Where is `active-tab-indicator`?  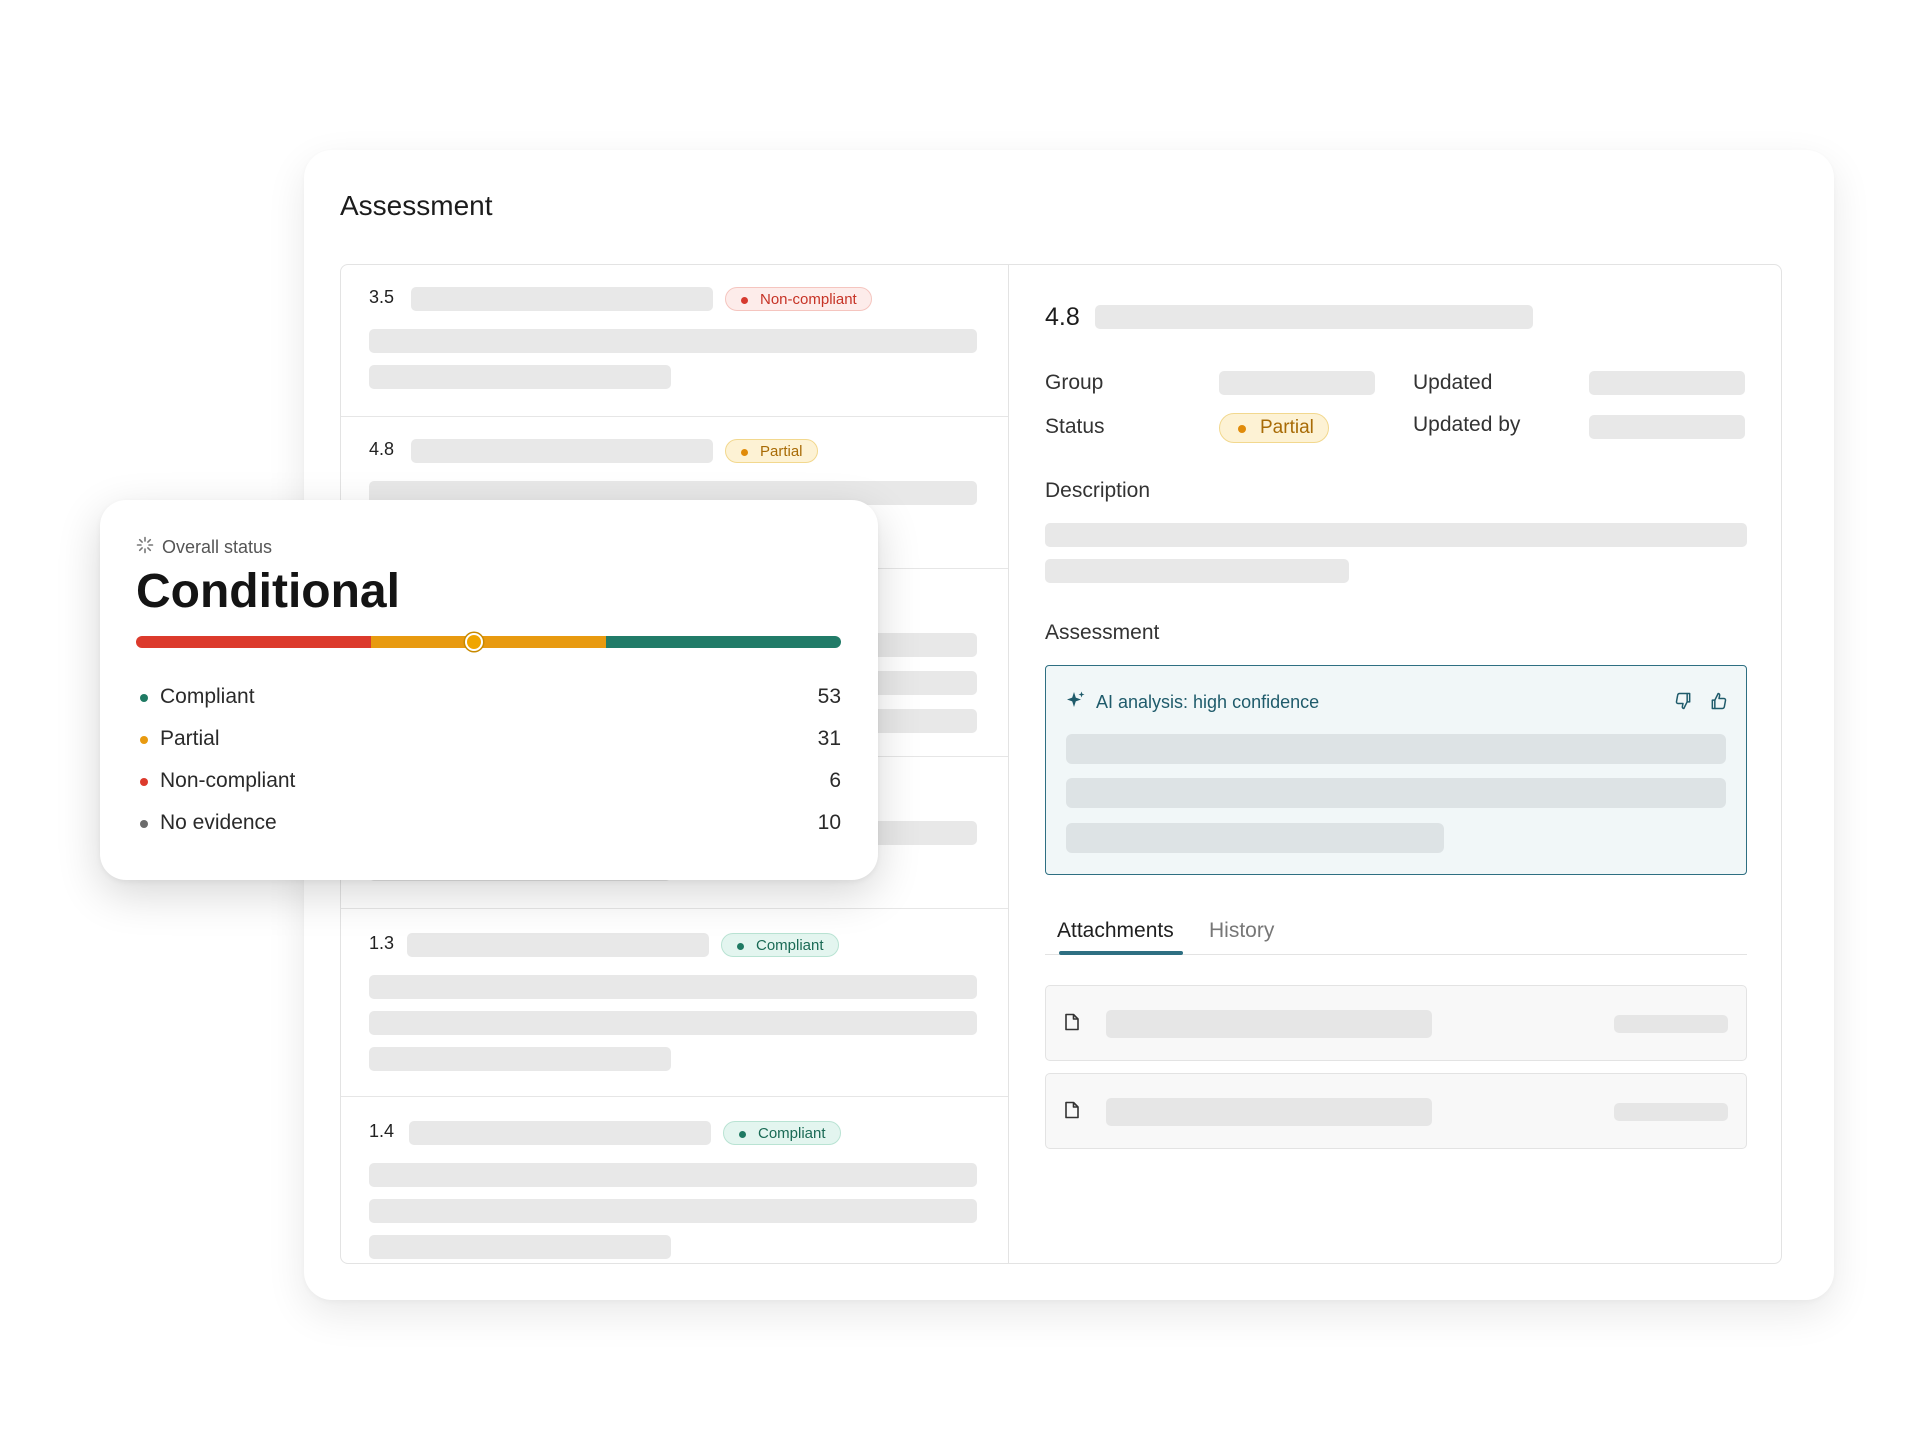
active-tab-indicator is located at coordinates (1121, 953).